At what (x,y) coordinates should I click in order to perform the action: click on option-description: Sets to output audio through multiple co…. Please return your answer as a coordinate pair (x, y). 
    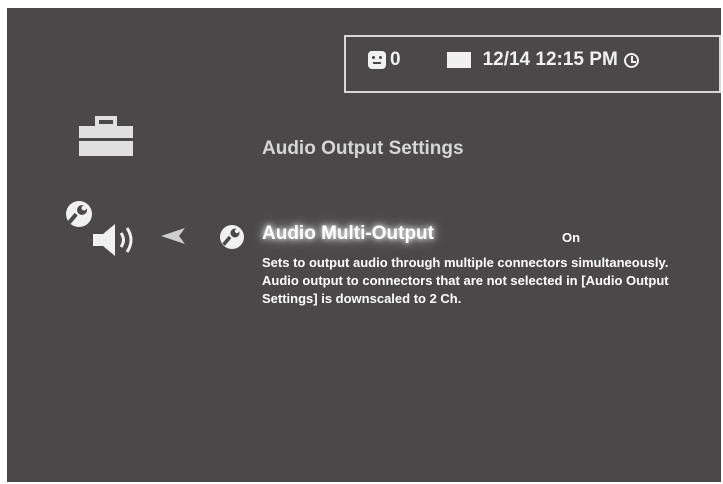
    Looking at the image, I should click on (465, 280).